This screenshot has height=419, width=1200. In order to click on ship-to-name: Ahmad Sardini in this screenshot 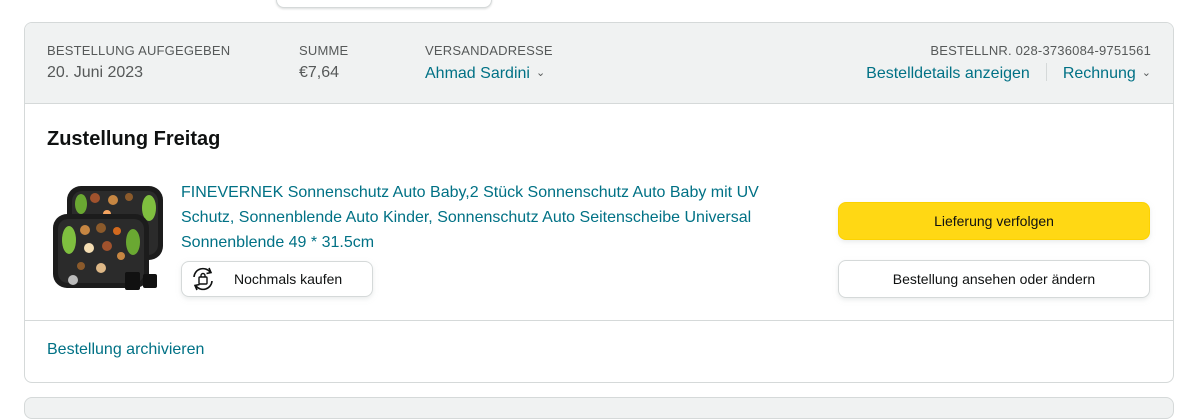, I will do `click(477, 73)`.